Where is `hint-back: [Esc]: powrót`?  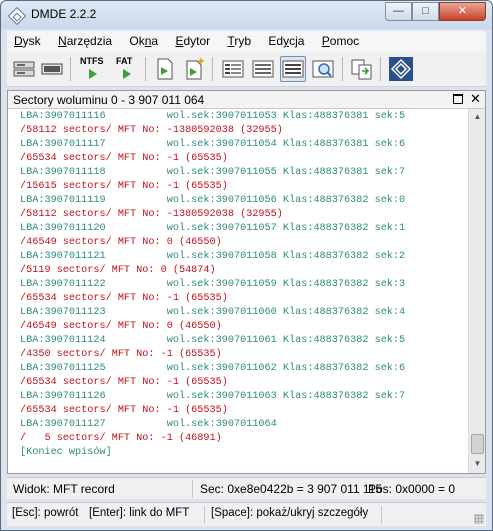 hint-back: [Esc]: powrót is located at coordinates (45, 513).